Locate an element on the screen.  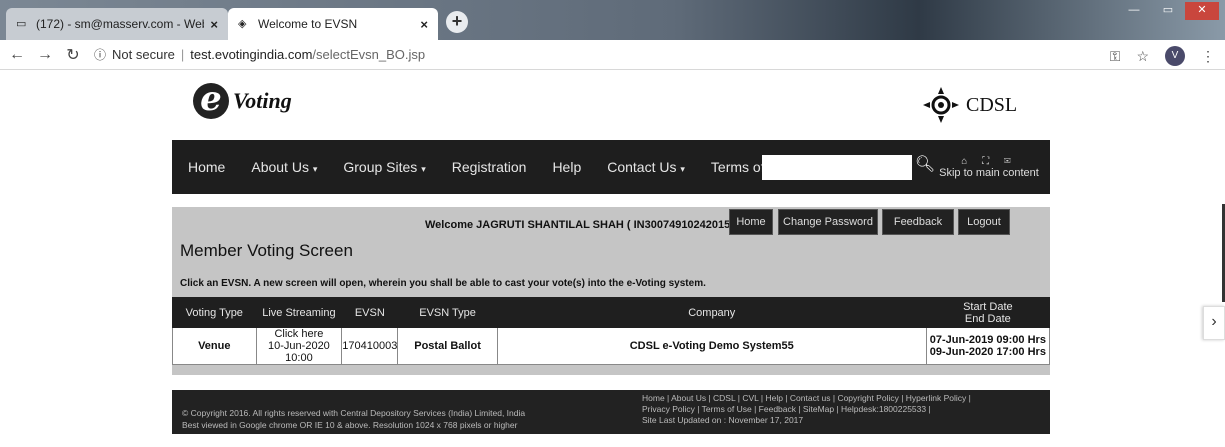
page-title: Member Voting Screen is located at coordinates (266, 250).